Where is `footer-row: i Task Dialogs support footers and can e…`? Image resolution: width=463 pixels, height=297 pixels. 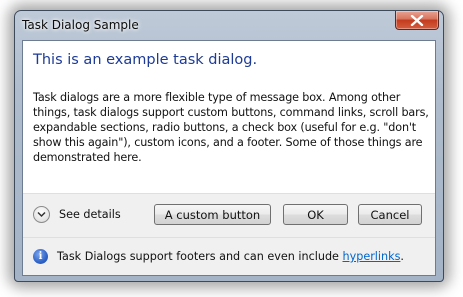
footer-row: i Task Dialogs support footers and can e… is located at coordinates (218, 256).